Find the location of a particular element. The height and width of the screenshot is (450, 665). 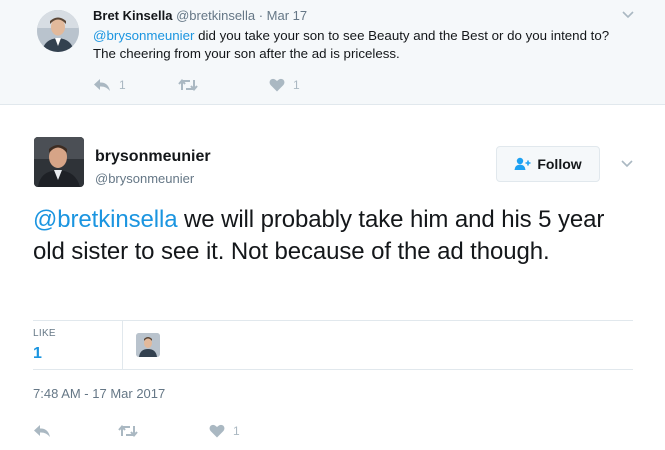

stats-divider-vertical is located at coordinates (122, 345).